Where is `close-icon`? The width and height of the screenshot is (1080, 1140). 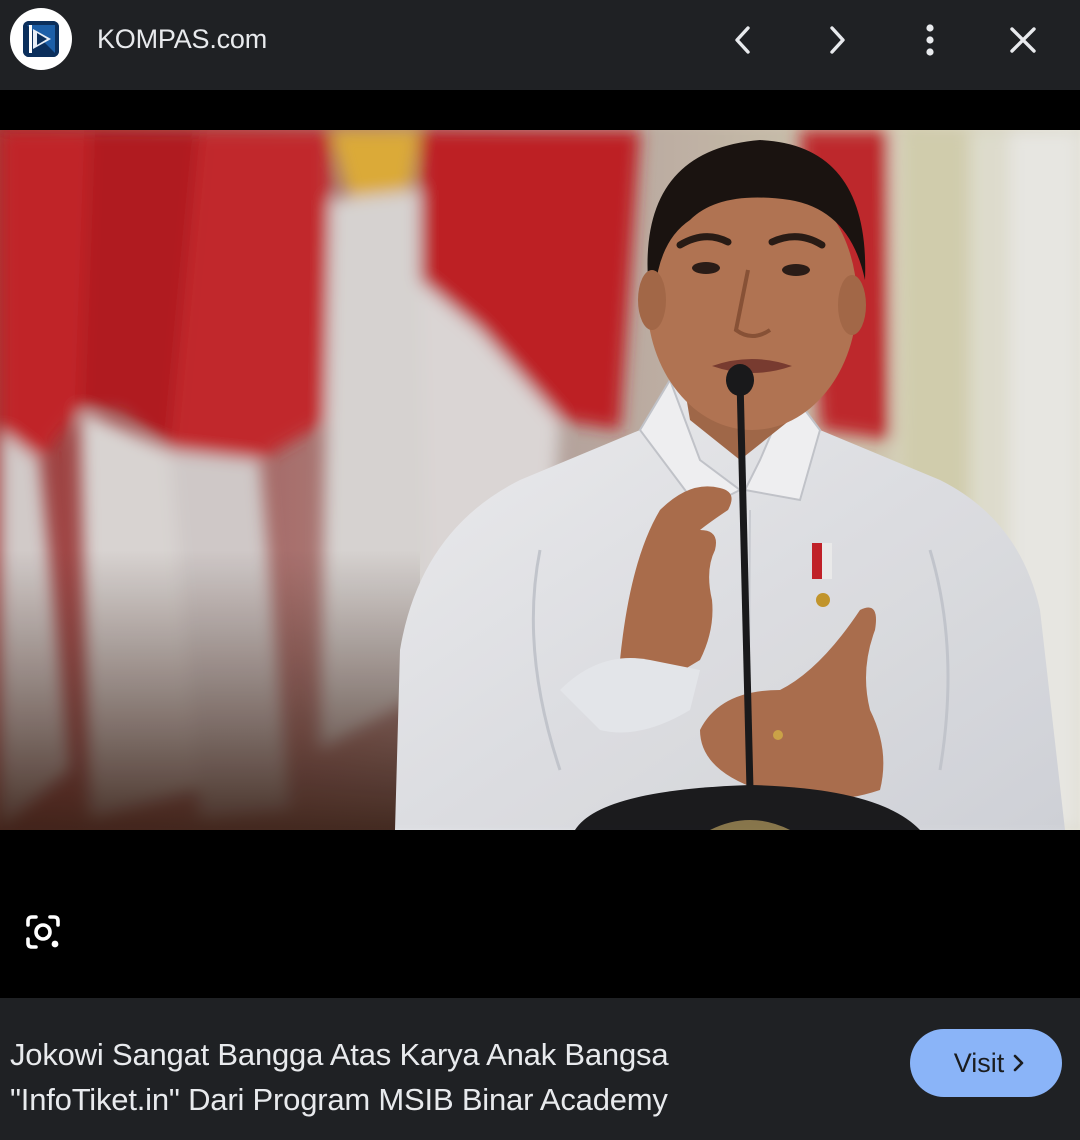 close-icon is located at coordinates (1023, 40).